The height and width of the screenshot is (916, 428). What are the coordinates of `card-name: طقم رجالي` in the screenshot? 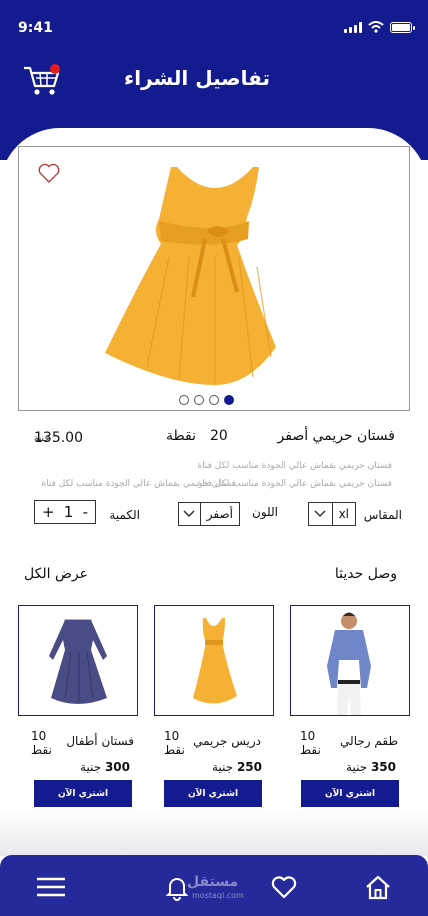 It's located at (369, 741).